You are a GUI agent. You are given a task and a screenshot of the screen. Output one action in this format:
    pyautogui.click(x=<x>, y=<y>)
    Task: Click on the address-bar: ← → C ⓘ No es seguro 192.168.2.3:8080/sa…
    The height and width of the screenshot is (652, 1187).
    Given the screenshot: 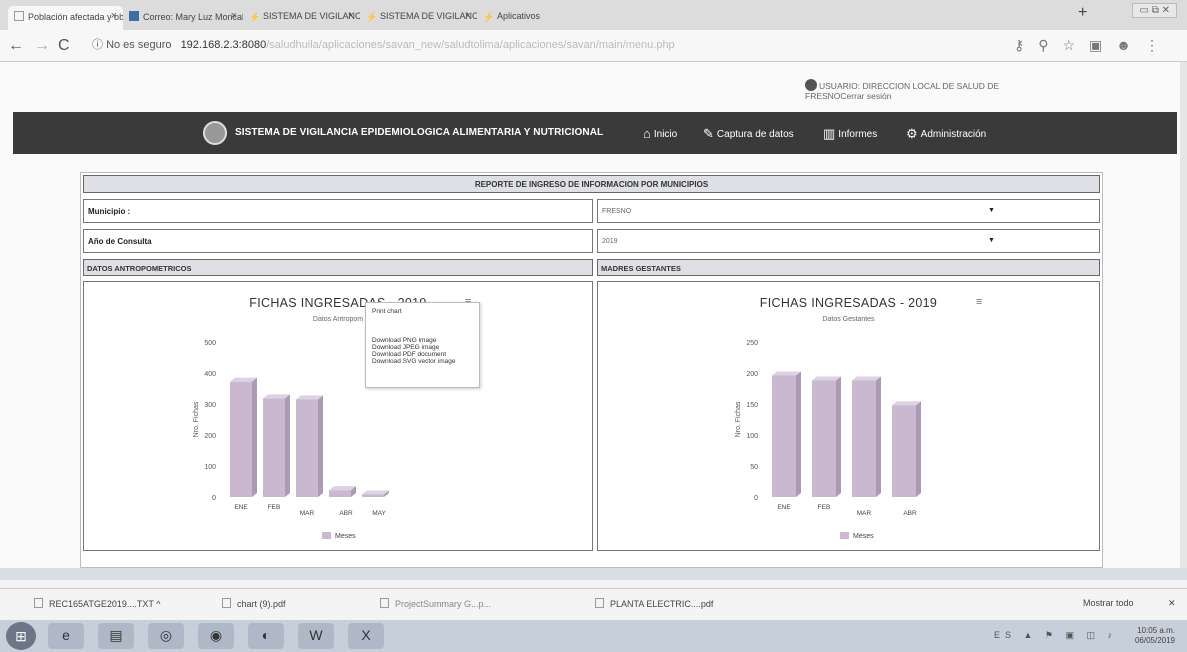 What is the action you would take?
    pyautogui.click(x=593, y=46)
    